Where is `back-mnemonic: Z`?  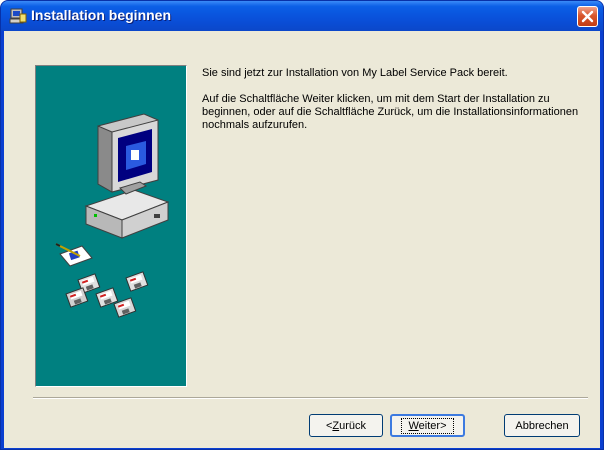
back-mnemonic: Z is located at coordinates (336, 425).